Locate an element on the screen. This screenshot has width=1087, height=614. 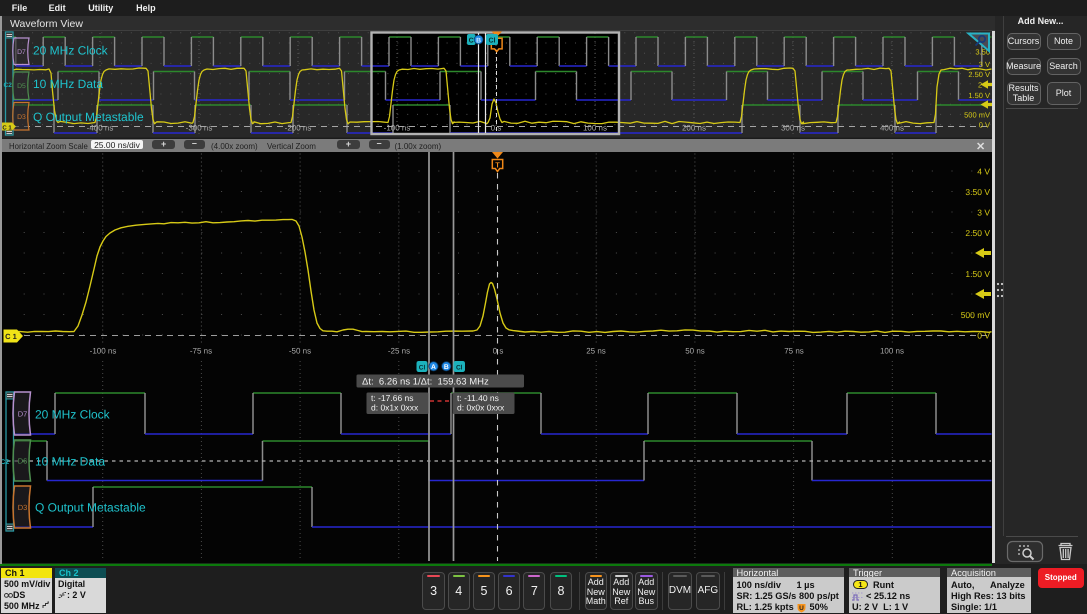
svg-text: 4 V is located at coordinates (983, 172).